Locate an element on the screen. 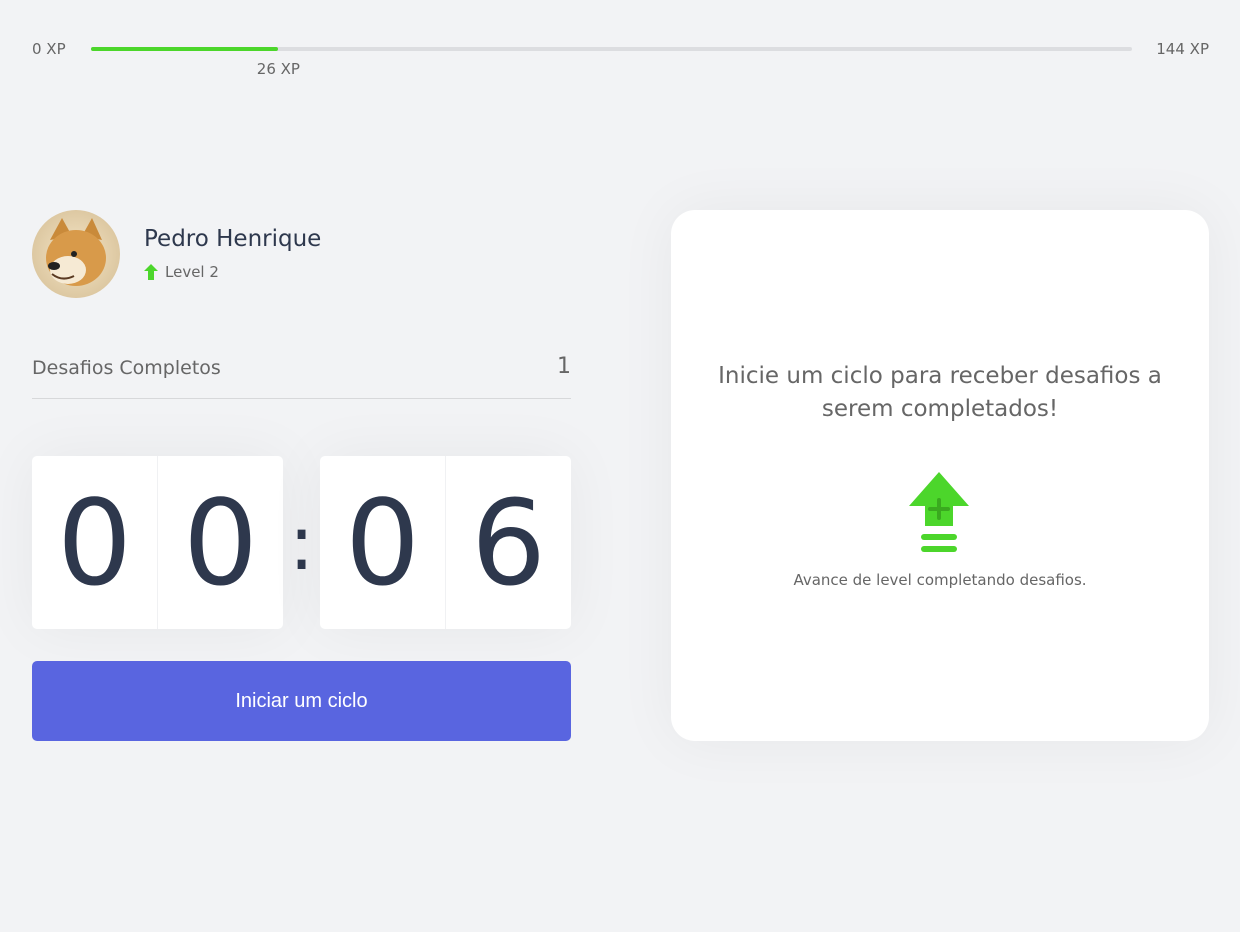 The height and width of the screenshot is (932, 1240). second-digit-left: 0 is located at coordinates (383, 542).